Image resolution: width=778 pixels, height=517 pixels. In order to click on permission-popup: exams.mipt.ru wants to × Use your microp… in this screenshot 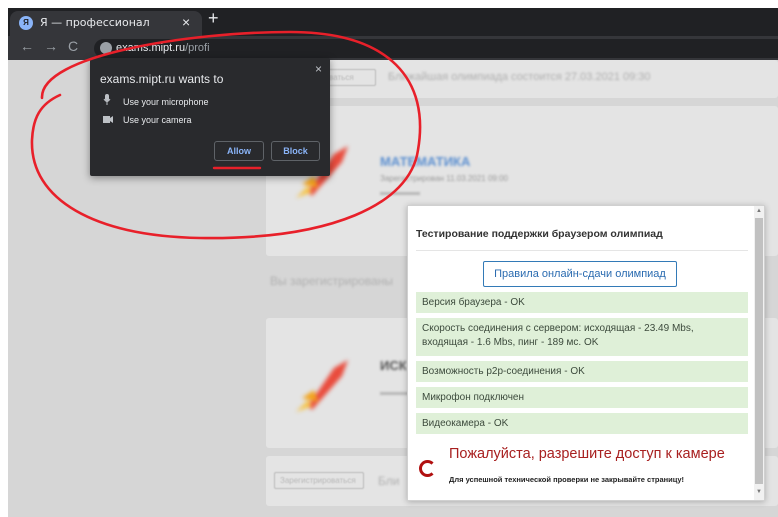, I will do `click(210, 117)`.